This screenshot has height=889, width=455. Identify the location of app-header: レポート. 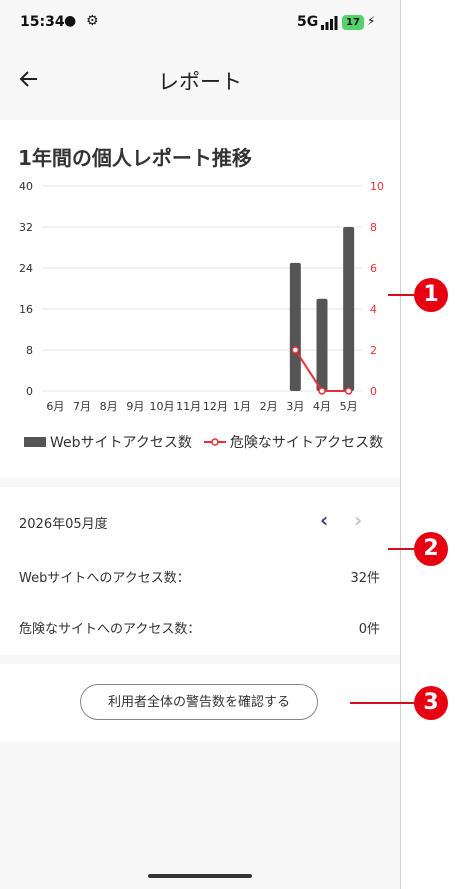
(200, 79).